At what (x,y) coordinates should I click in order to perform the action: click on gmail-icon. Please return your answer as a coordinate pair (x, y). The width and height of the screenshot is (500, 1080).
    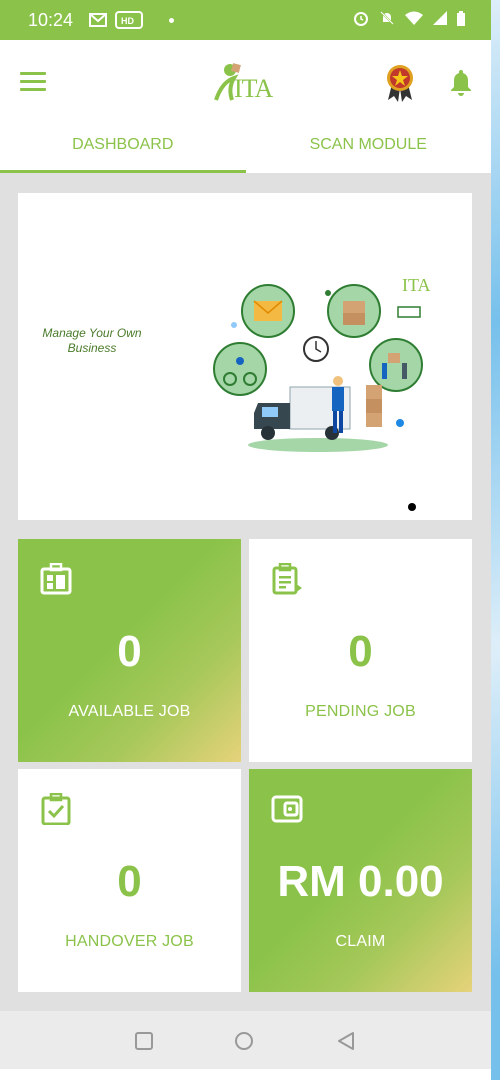
    Looking at the image, I should click on (98, 20).